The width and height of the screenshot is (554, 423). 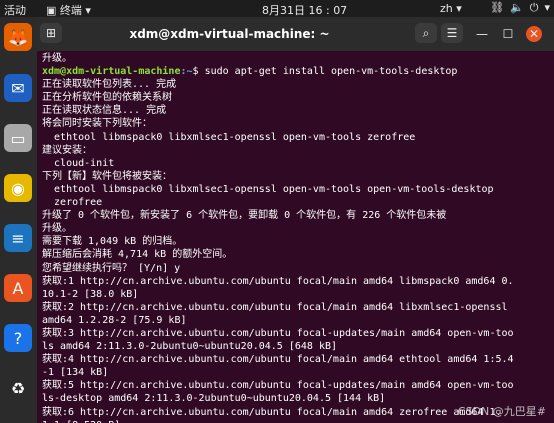 I want to click on terminal-line: 正在读取软件包列表... 完成, so click(x=109, y=85).